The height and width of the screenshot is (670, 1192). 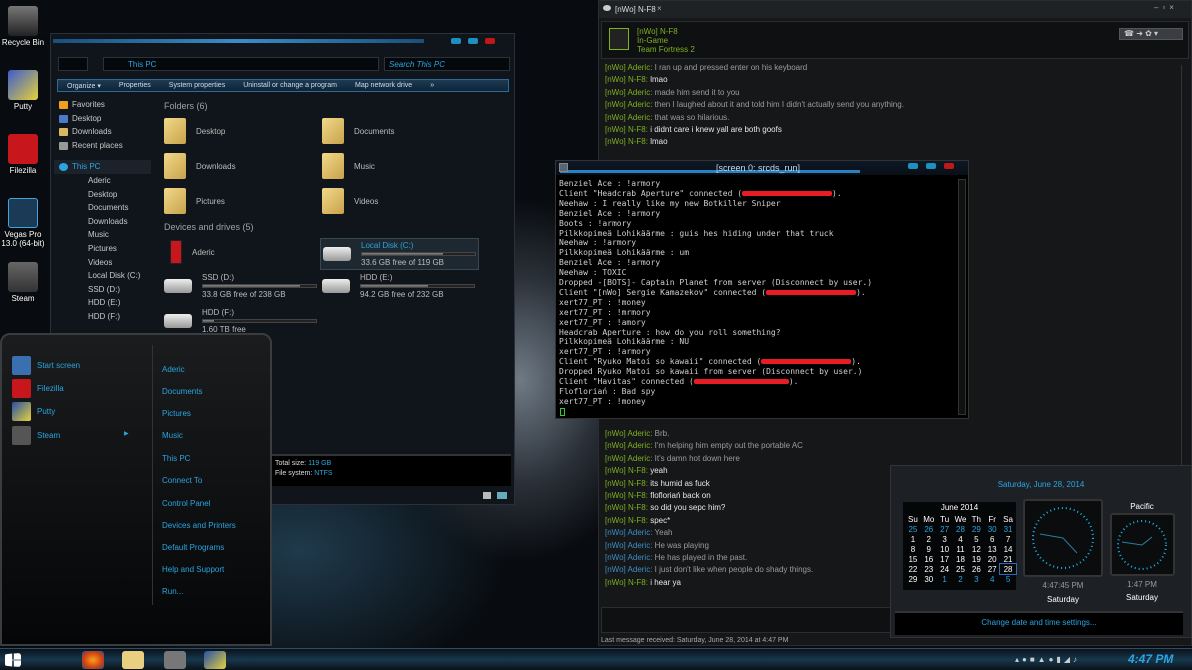 I want to click on desktop-icon-steam: Steam, so click(x=23, y=282).